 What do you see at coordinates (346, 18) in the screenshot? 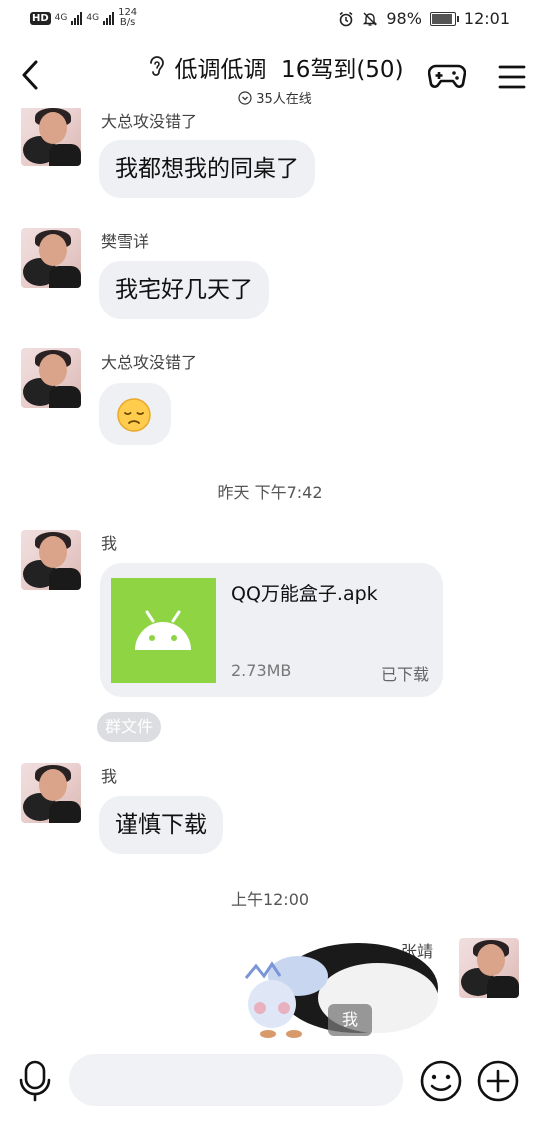
I see `alarm-icon` at bounding box center [346, 18].